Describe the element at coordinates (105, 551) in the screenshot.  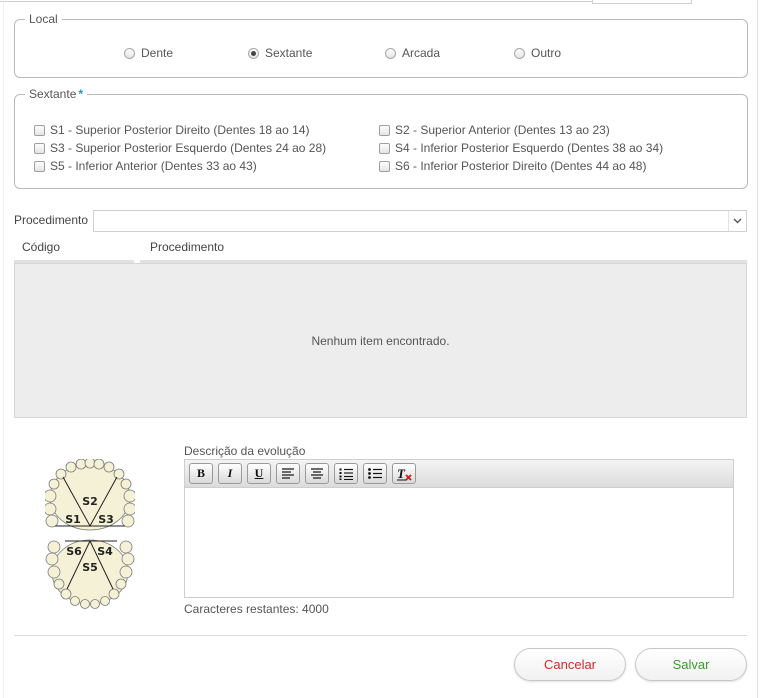
I see `sextant-label-lower: S4` at that location.